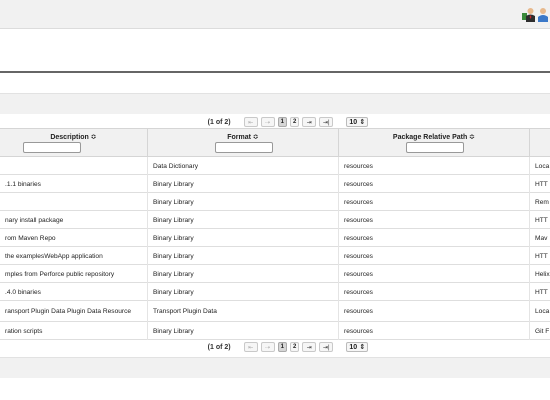 Image resolution: width=550 pixels, height=400 pixels. I want to click on description-cell: the examplesWebApp application, so click(74, 256).